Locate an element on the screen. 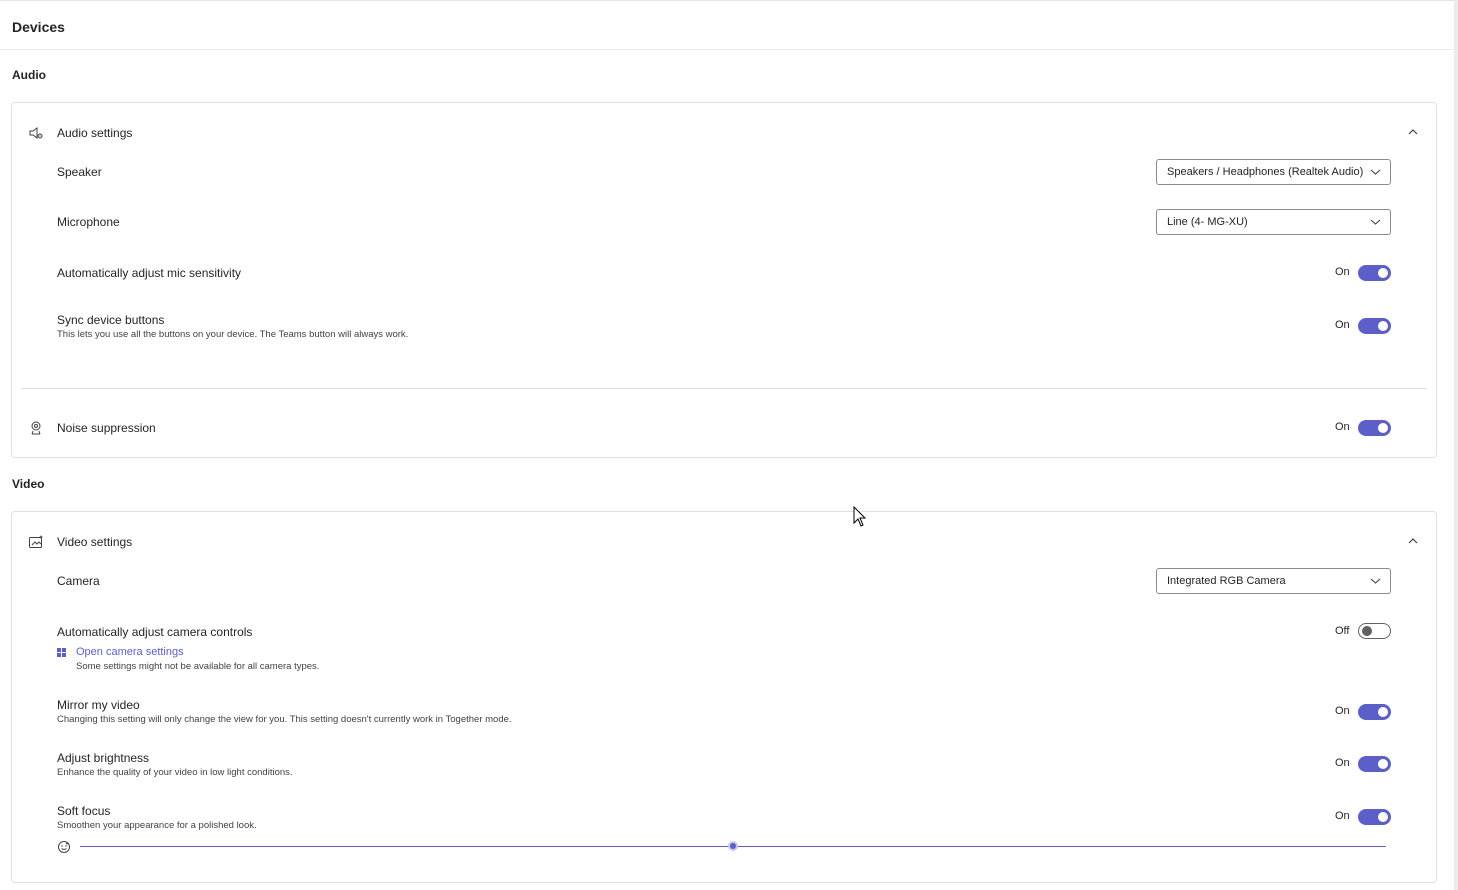 This screenshot has width=1458, height=890. auto-mic-state: On is located at coordinates (1342, 272).